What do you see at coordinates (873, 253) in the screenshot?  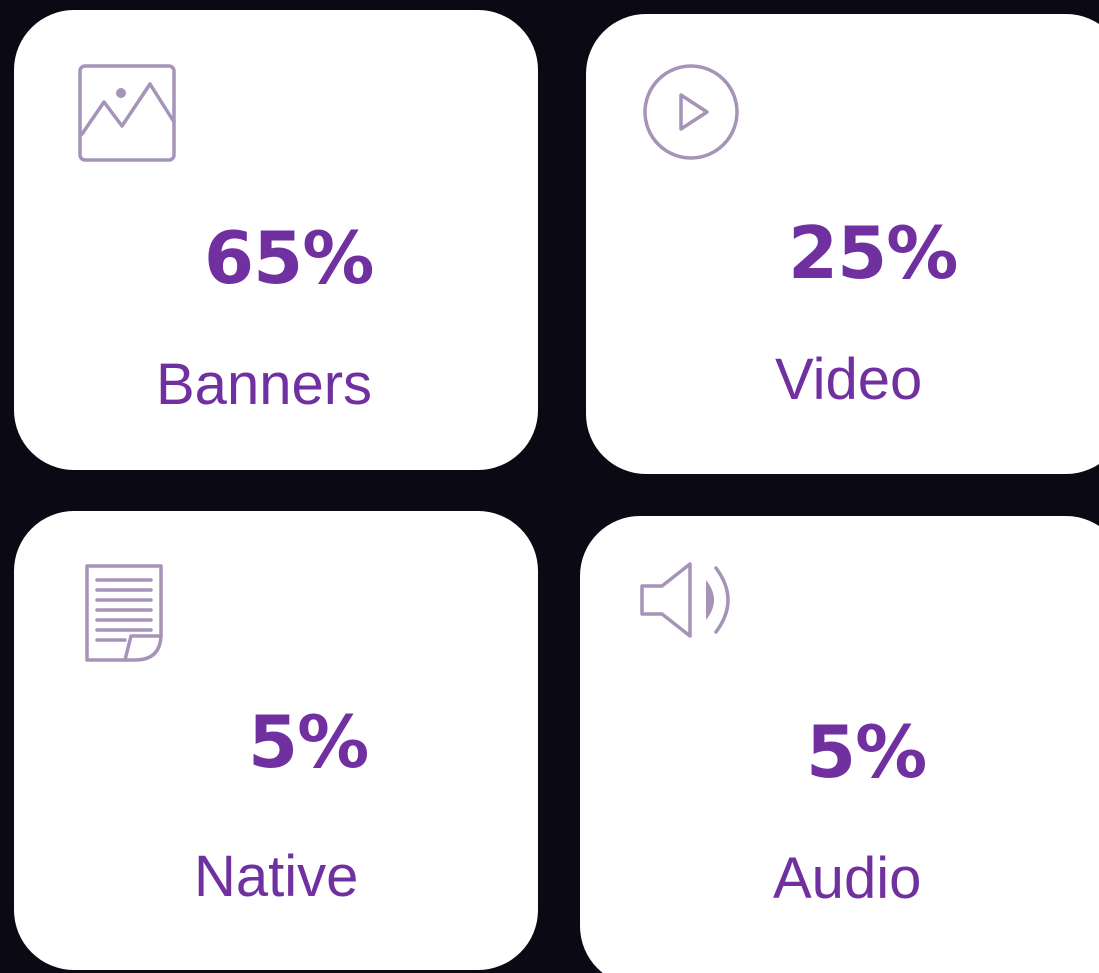 I see `video-percent: 25%` at bounding box center [873, 253].